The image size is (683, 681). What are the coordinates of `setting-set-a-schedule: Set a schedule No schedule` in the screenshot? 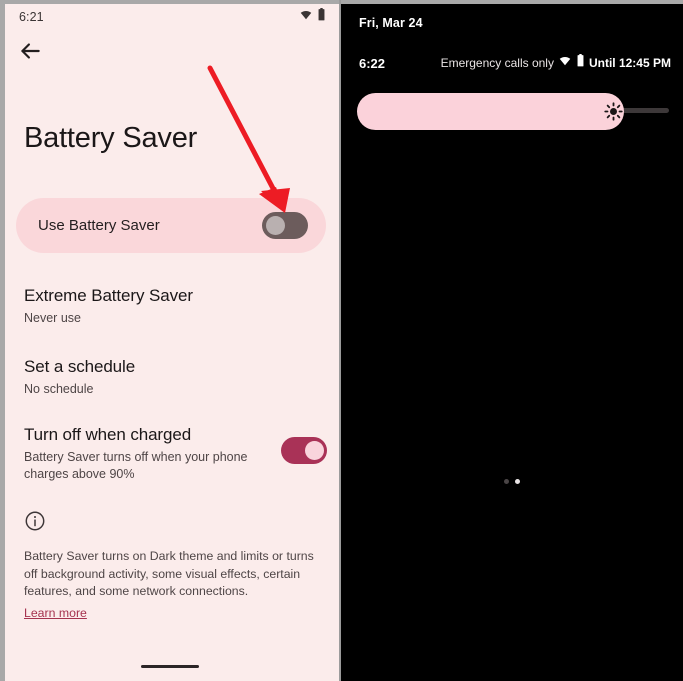 It's located at (174, 376).